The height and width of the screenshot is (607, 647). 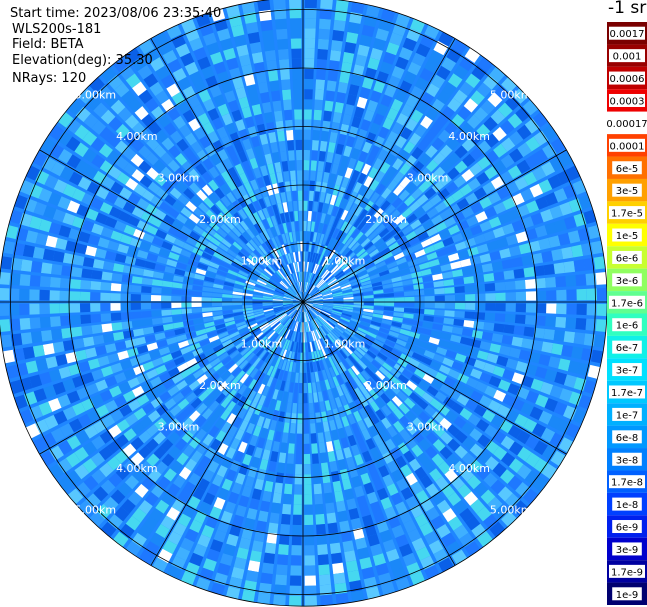 I want to click on colorbar-tick-label: 1.7e-8, so click(x=627, y=483).